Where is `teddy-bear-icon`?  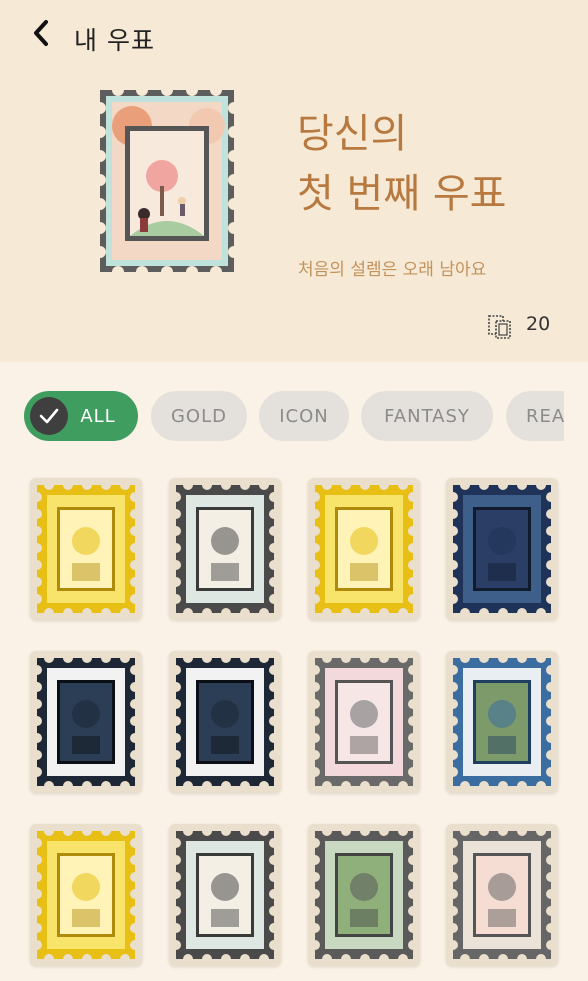
teddy-bear-icon is located at coordinates (225, 895).